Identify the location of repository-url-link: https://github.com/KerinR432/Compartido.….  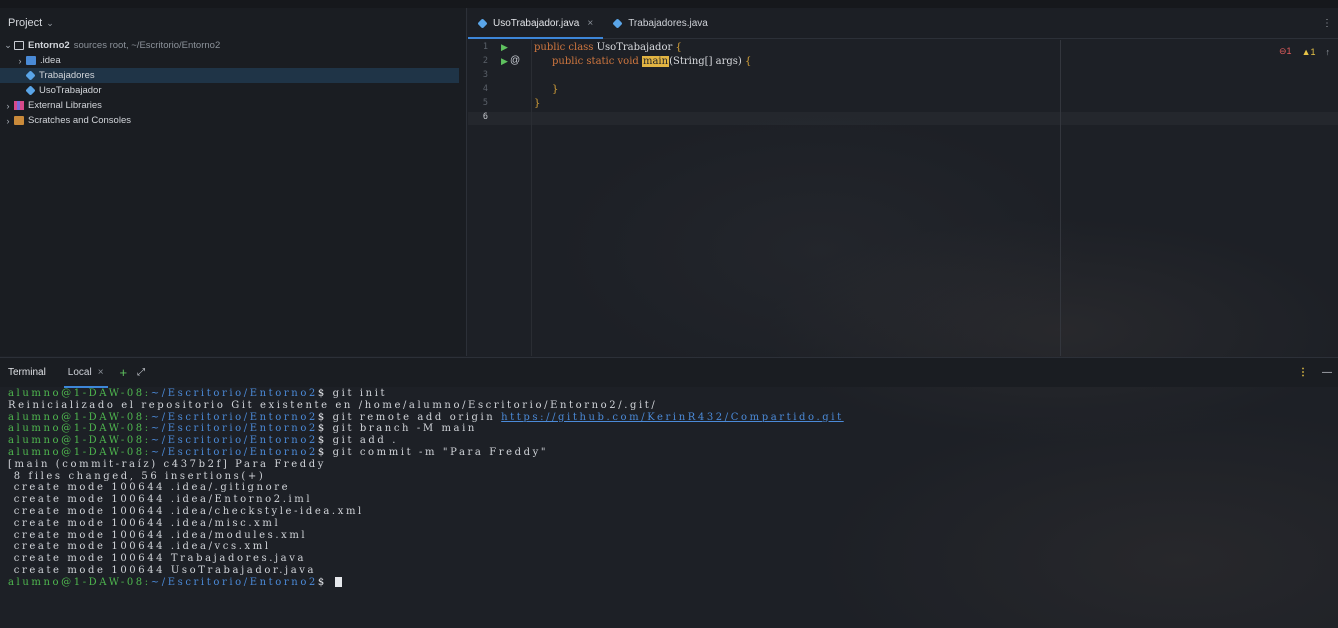
(672, 417).